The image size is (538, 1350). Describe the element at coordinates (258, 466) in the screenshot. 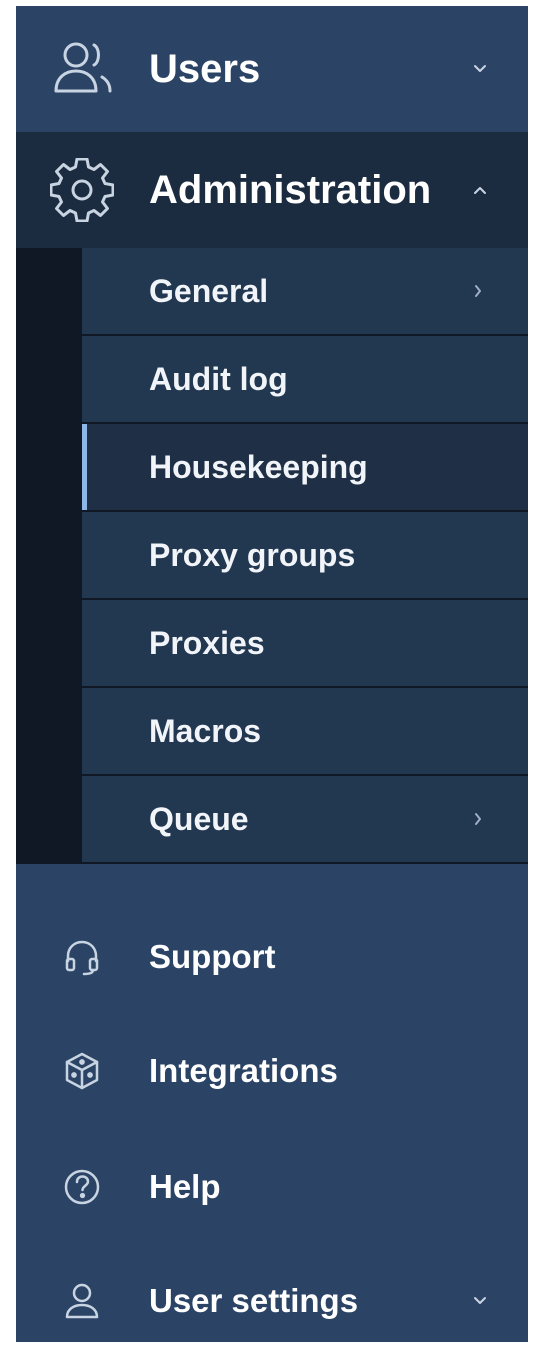

I see `submenu-item-label: Housekeeping` at that location.